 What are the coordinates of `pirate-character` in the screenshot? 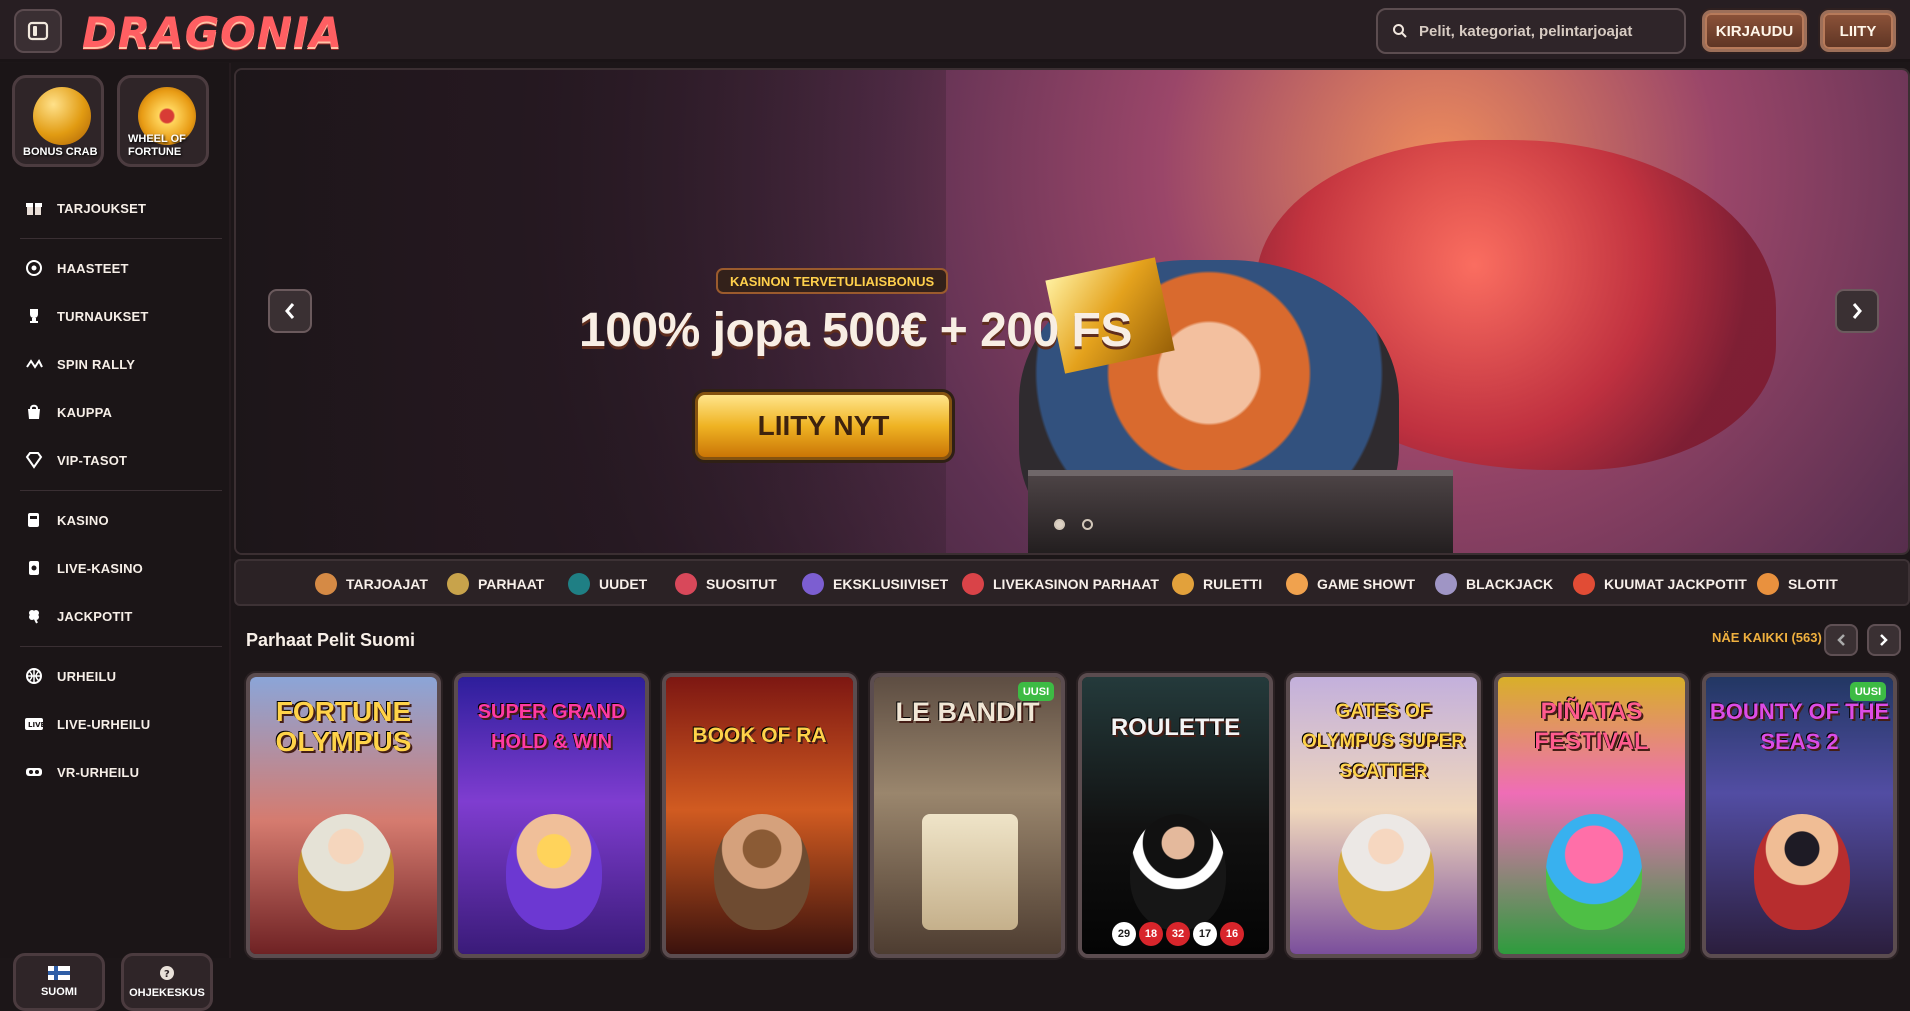 It's located at (1802, 872).